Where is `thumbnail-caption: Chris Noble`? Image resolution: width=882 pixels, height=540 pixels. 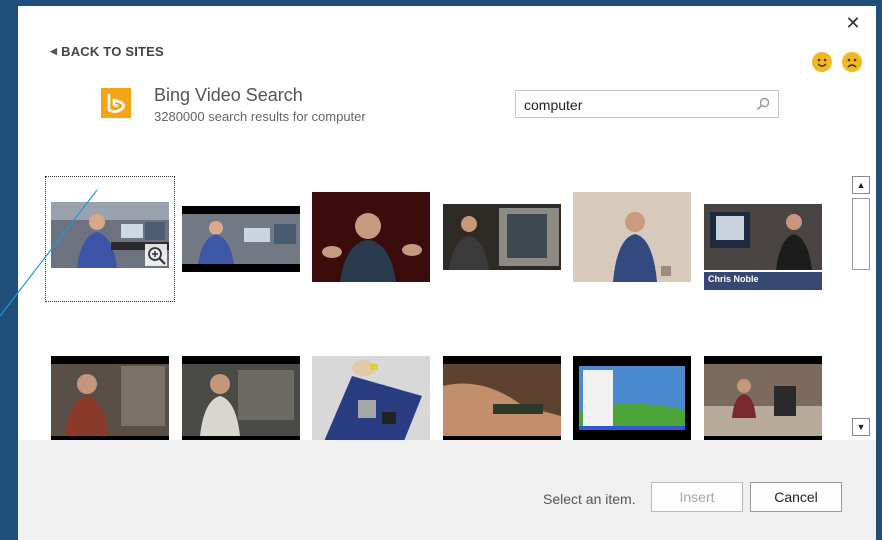 thumbnail-caption: Chris Noble is located at coordinates (763, 281).